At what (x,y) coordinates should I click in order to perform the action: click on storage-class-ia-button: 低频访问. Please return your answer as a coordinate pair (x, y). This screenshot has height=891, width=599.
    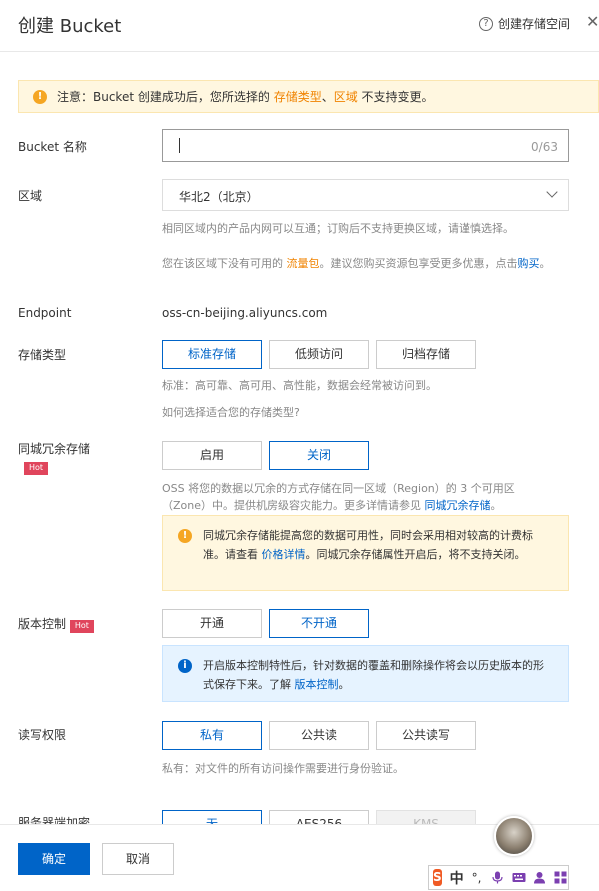
    Looking at the image, I should click on (319, 354).